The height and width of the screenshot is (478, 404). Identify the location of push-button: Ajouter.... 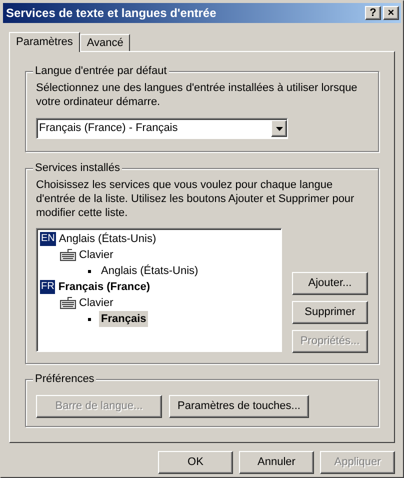
(330, 283).